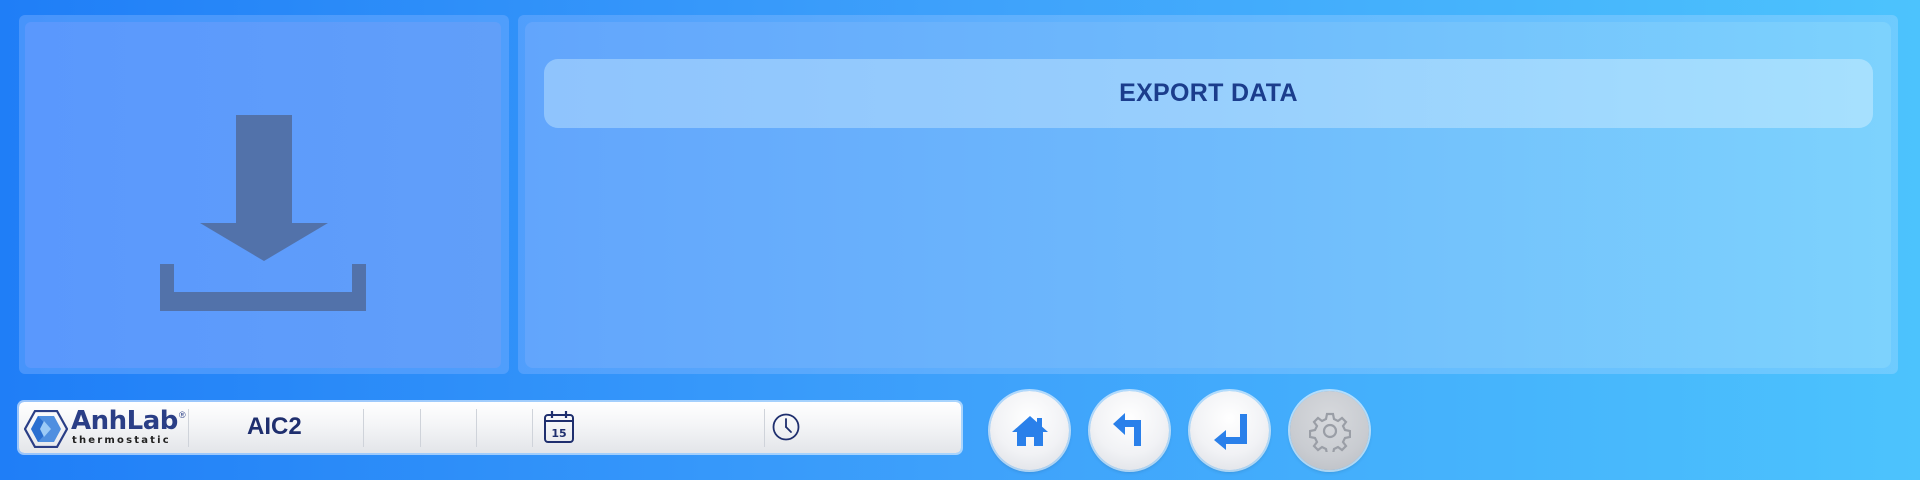  I want to click on device-name: AIC2, so click(274, 426).